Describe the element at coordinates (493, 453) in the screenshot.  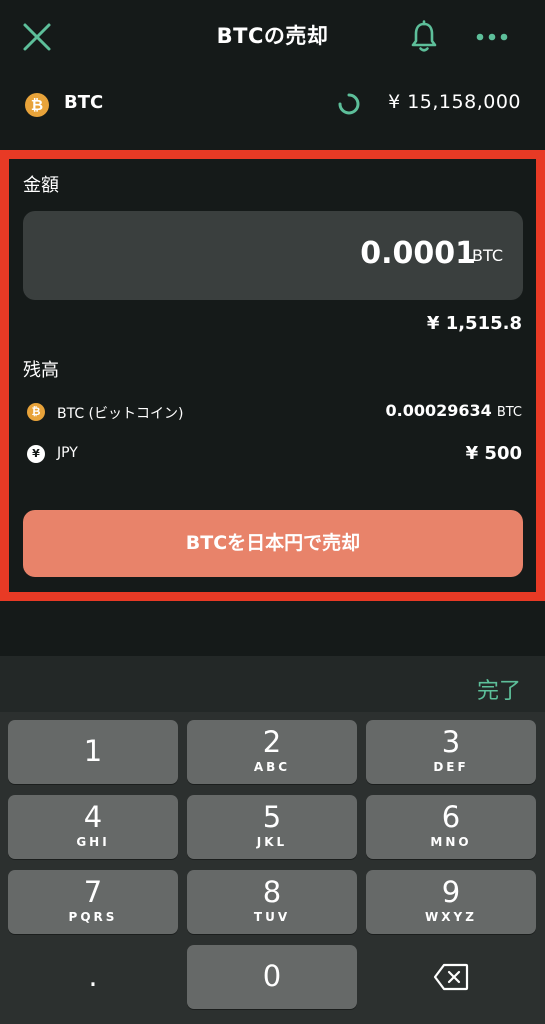
I see `balance-jpy-amount: ¥ 500` at that location.